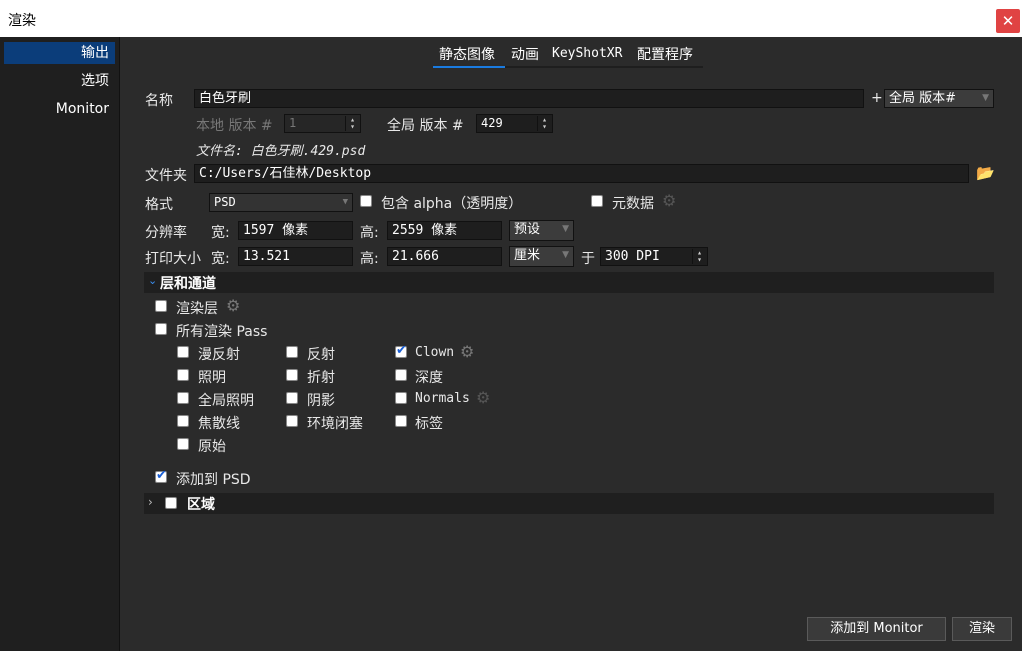 The image size is (1022, 651). Describe the element at coordinates (335, 424) in the screenshot. I see `pass-label: 环境闭塞` at that location.